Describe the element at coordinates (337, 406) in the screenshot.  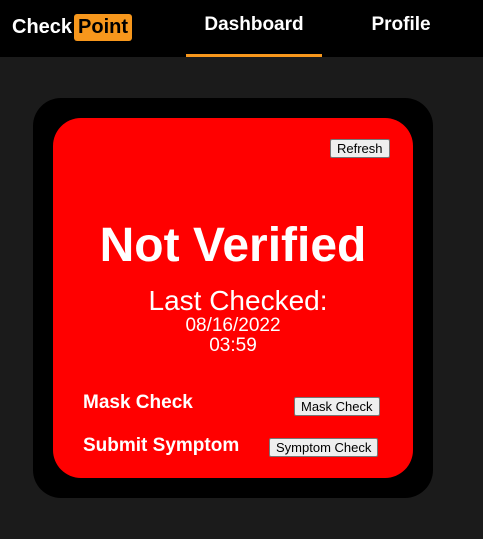
I see `mask-check-button: Mask Check` at that location.